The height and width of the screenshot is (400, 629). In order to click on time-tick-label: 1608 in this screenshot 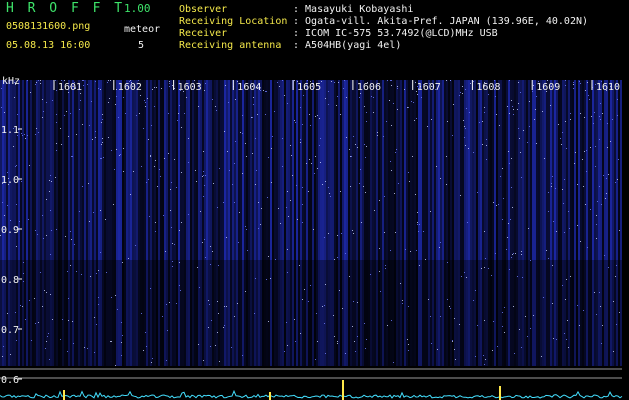, I will do `click(488, 87)`.